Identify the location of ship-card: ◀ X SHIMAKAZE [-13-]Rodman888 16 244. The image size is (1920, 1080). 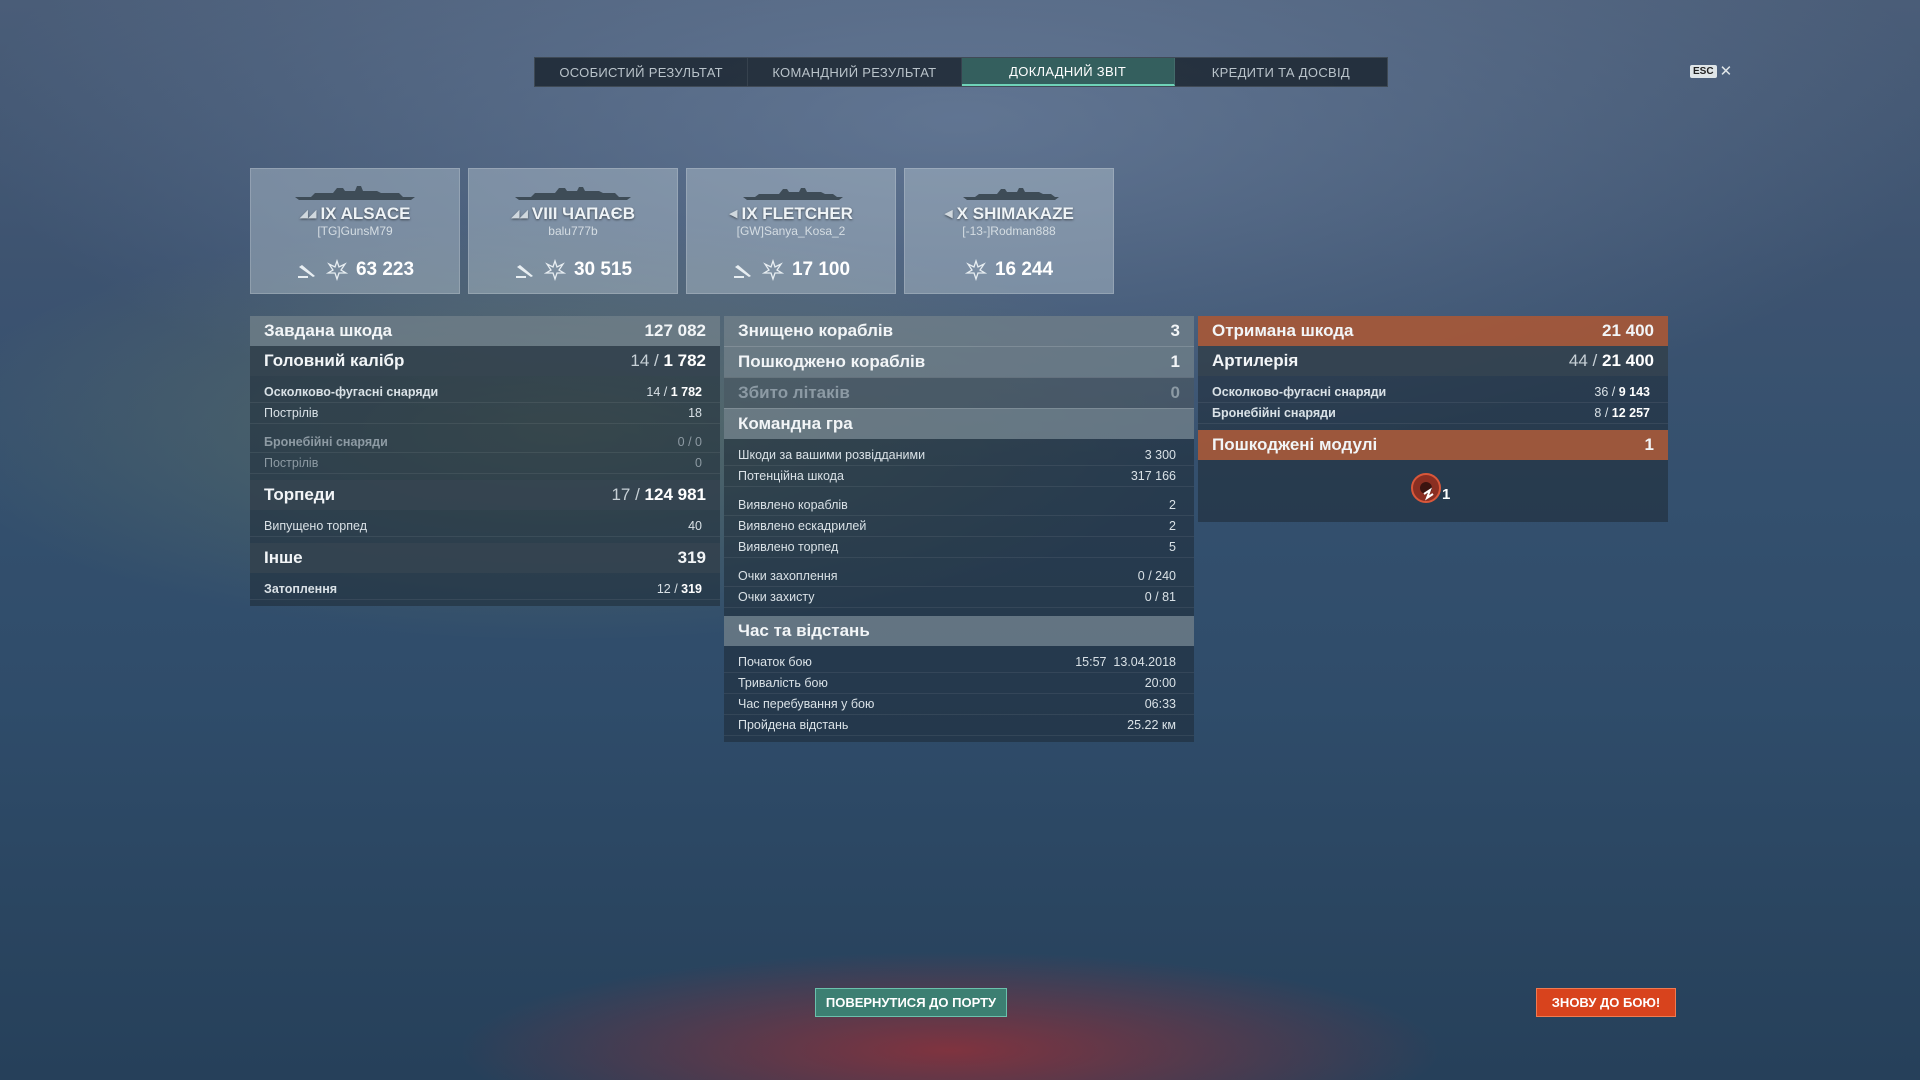
(1009, 231).